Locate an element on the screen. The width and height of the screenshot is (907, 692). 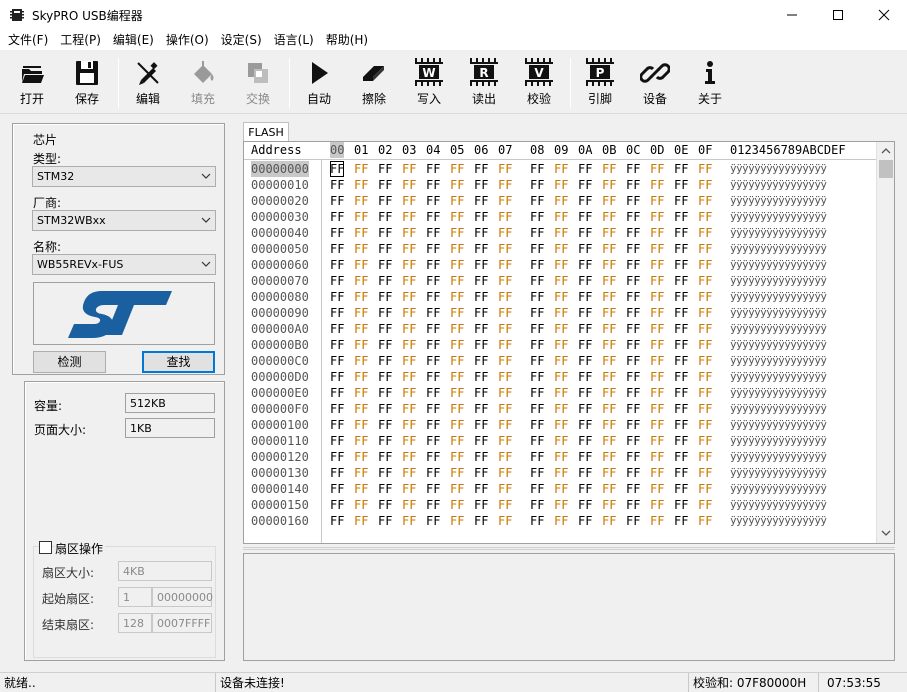
type-select: STM32 is located at coordinates (124, 176).